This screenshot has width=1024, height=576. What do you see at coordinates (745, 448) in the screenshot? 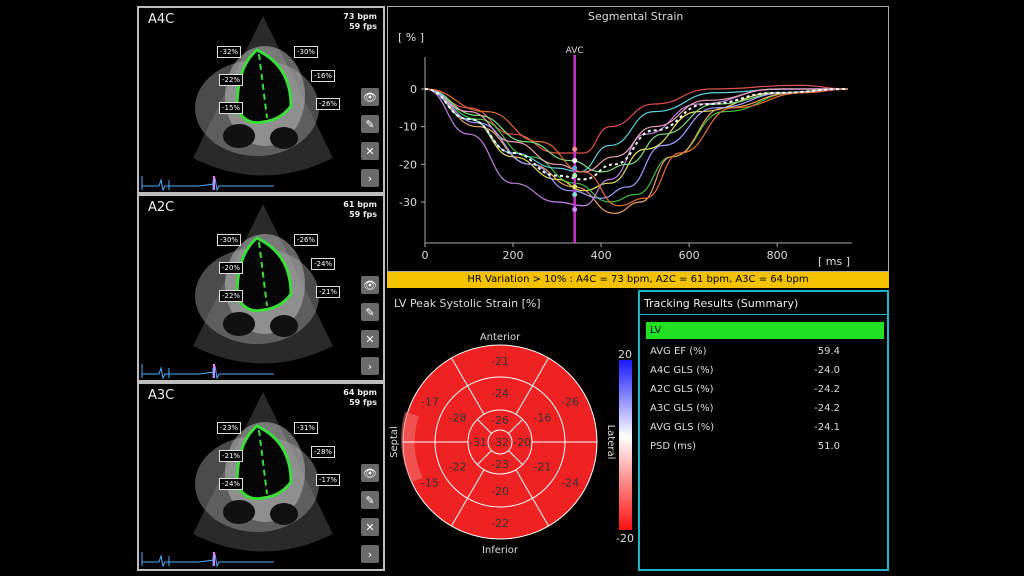
I see `summary-row: PSD (ms) 51.0` at bounding box center [745, 448].